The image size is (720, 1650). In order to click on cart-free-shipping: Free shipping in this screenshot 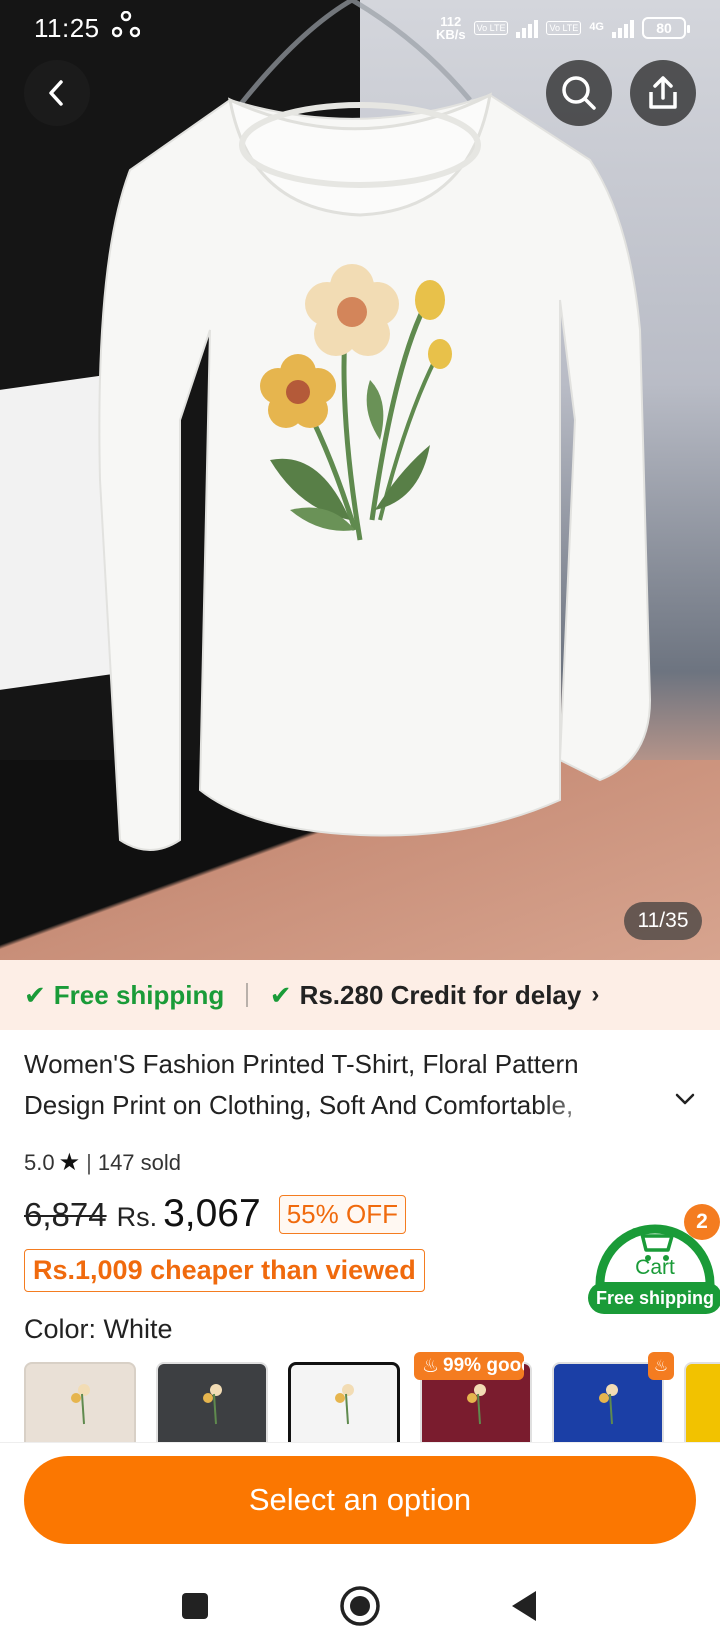, I will do `click(654, 1298)`.